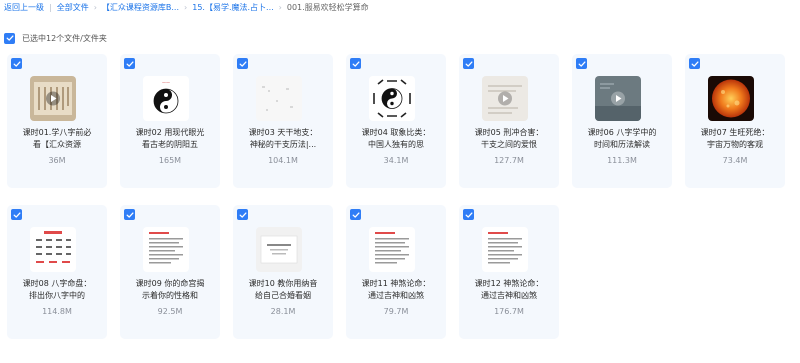 Image resolution: width=800 pixels, height=363 pixels. Describe the element at coordinates (9, 38) in the screenshot. I see `select-all-checkbox` at that location.